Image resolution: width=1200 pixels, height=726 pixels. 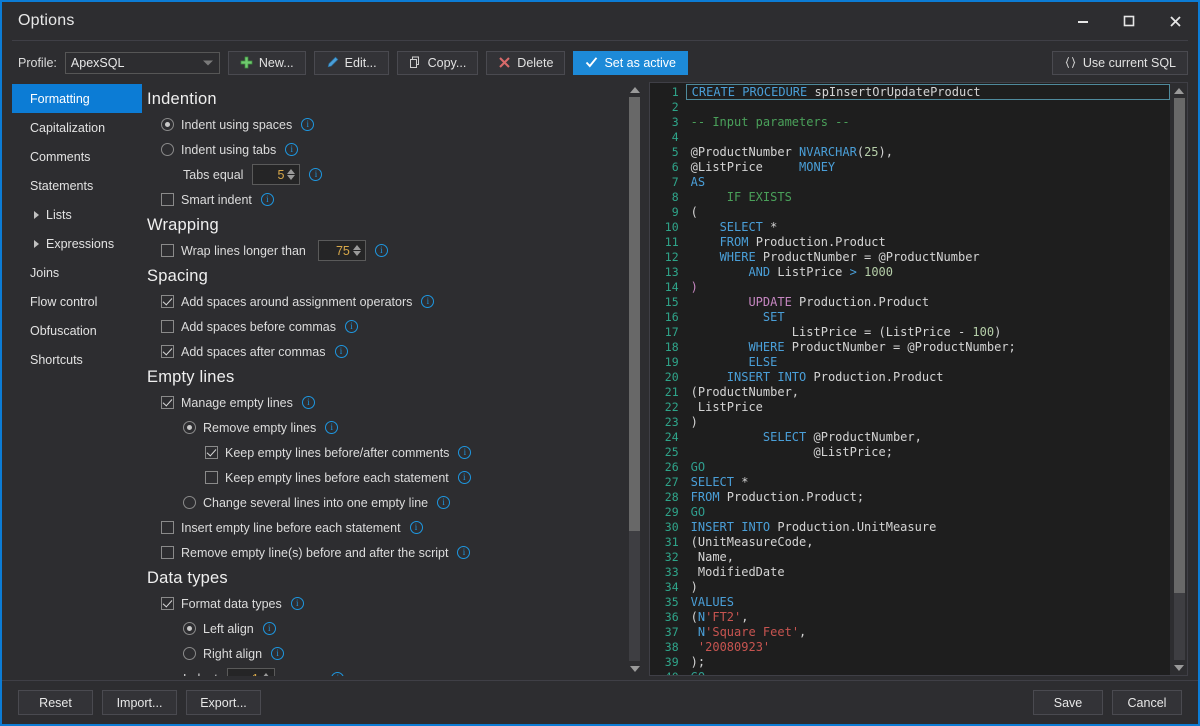 I want to click on editor-scroll-up-icon, so click(x=1179, y=90).